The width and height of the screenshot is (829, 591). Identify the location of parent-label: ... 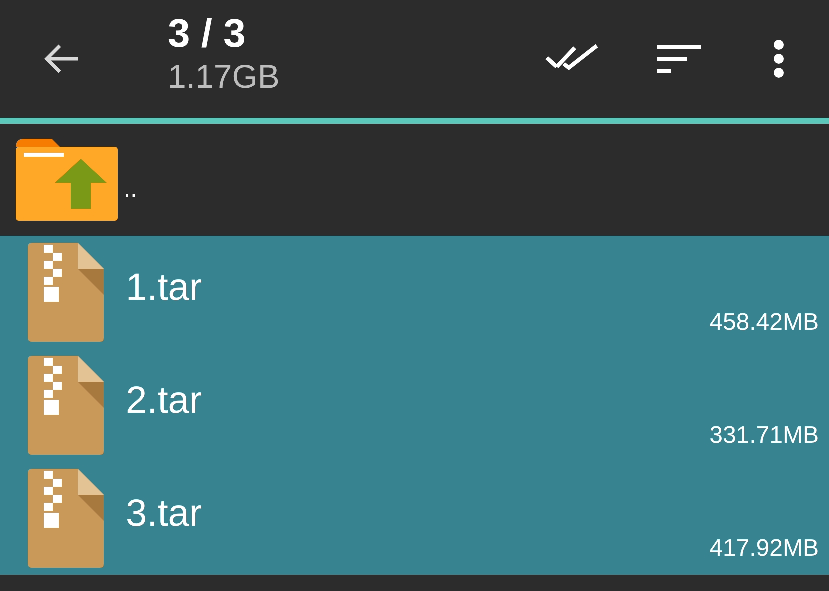
(131, 190).